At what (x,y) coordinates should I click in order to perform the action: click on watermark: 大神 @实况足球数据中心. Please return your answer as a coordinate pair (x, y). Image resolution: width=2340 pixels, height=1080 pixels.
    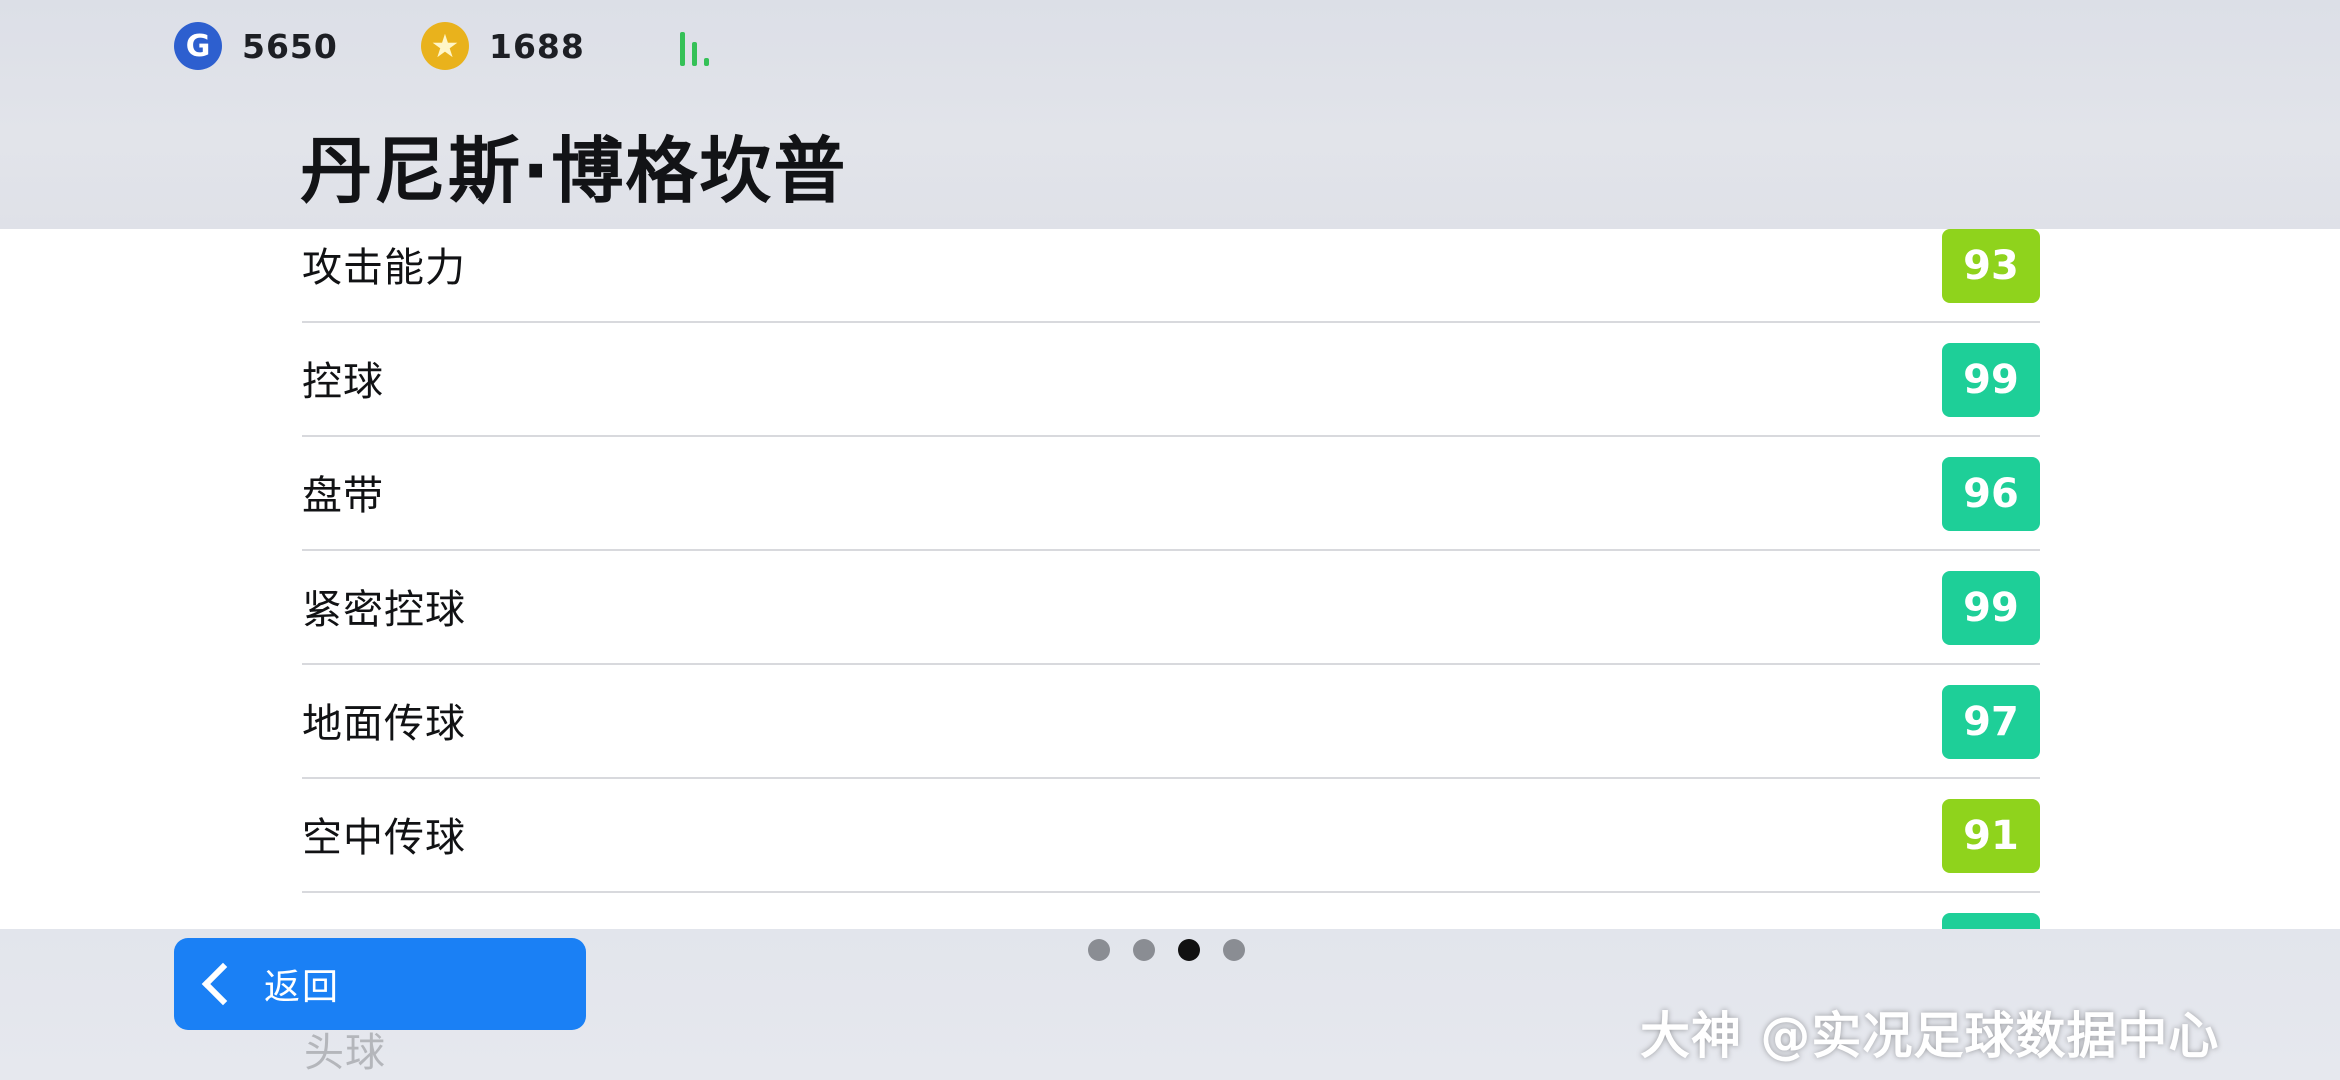
    Looking at the image, I should click on (1930, 1036).